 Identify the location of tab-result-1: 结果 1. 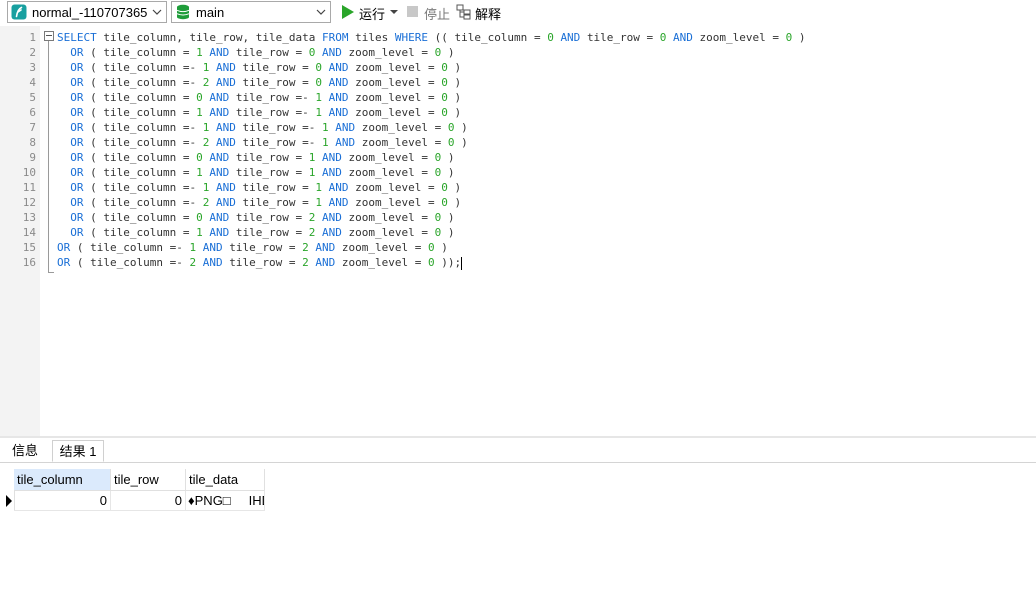
(78, 451).